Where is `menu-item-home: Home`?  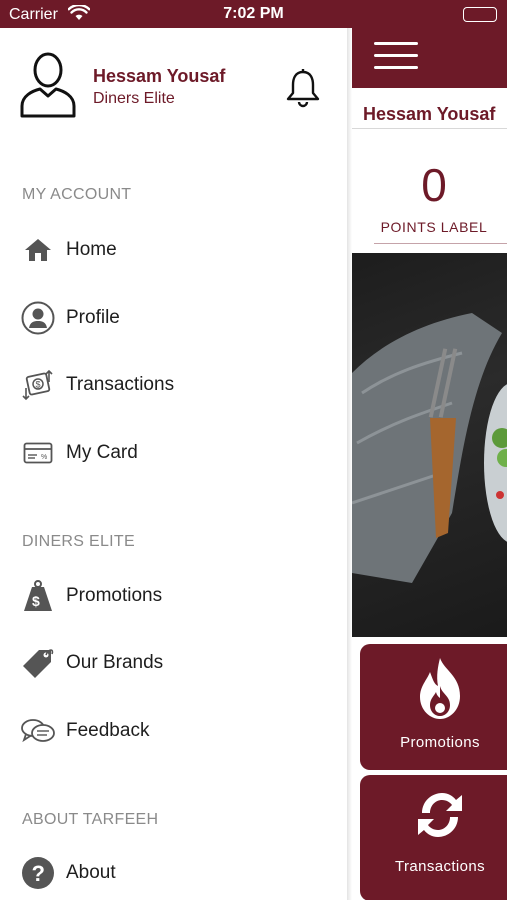
menu-item-home: Home is located at coordinates (170, 250).